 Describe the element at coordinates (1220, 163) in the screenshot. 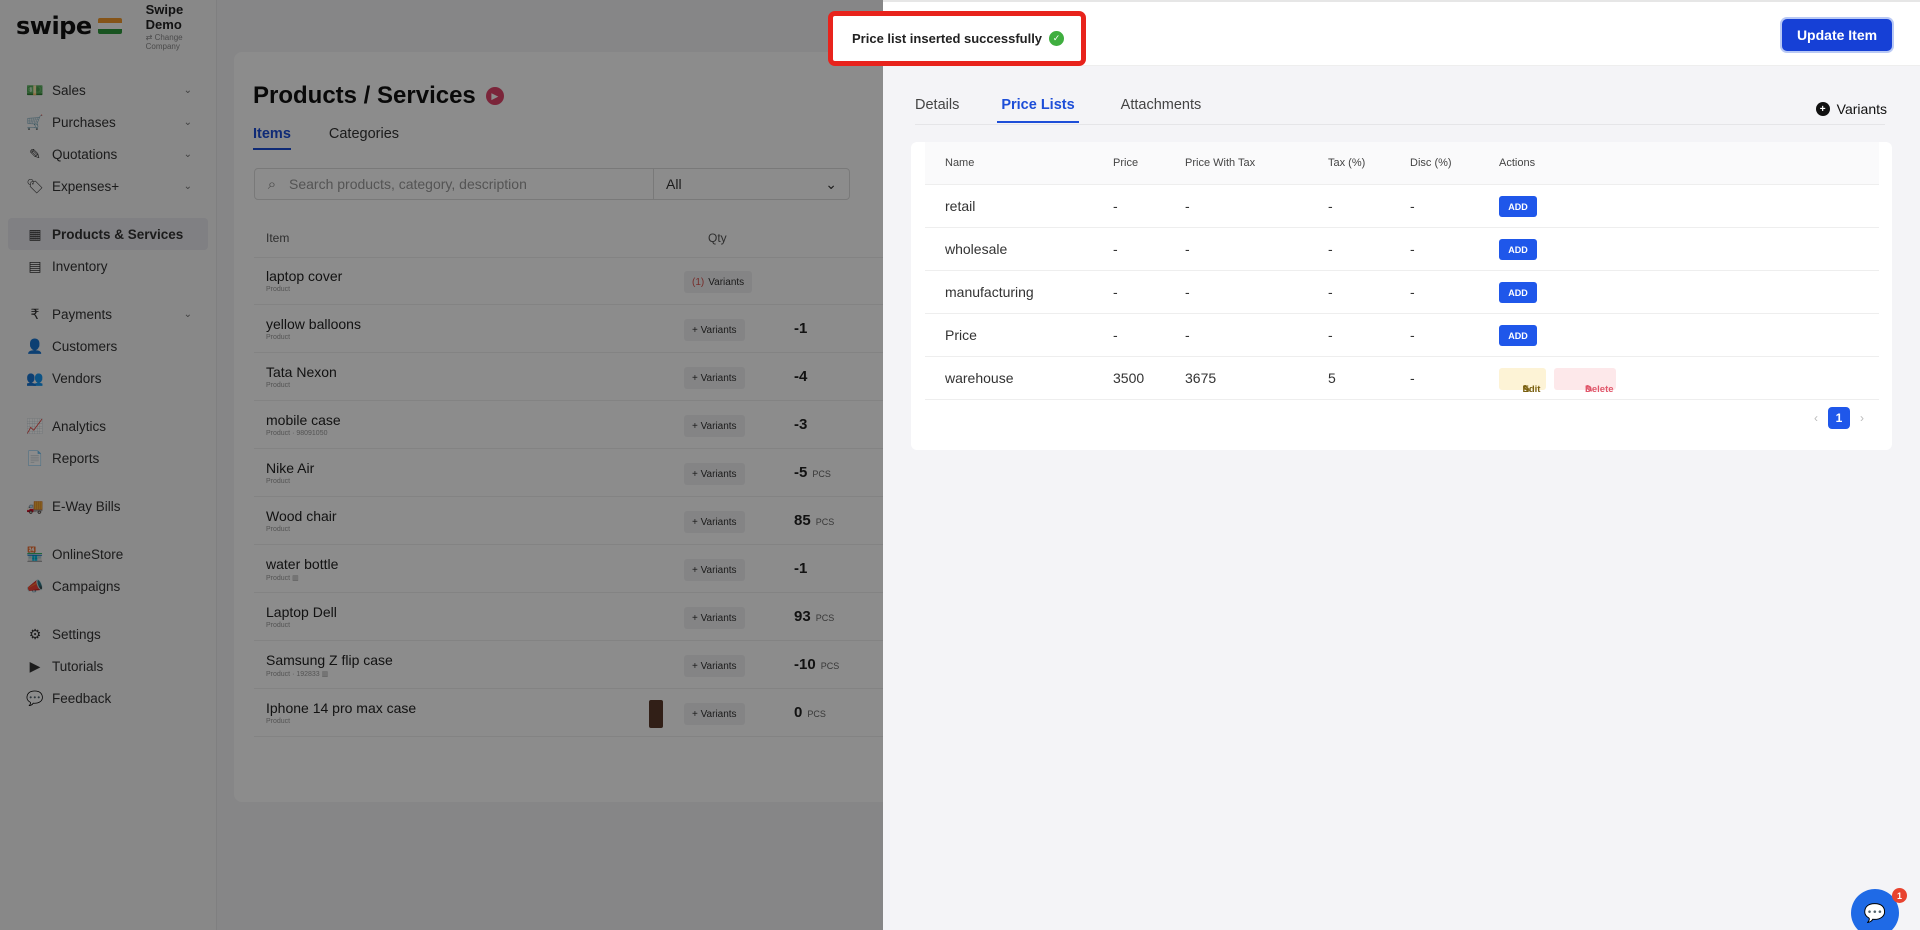

I see `column-price-with-tax: Price With Tax` at that location.